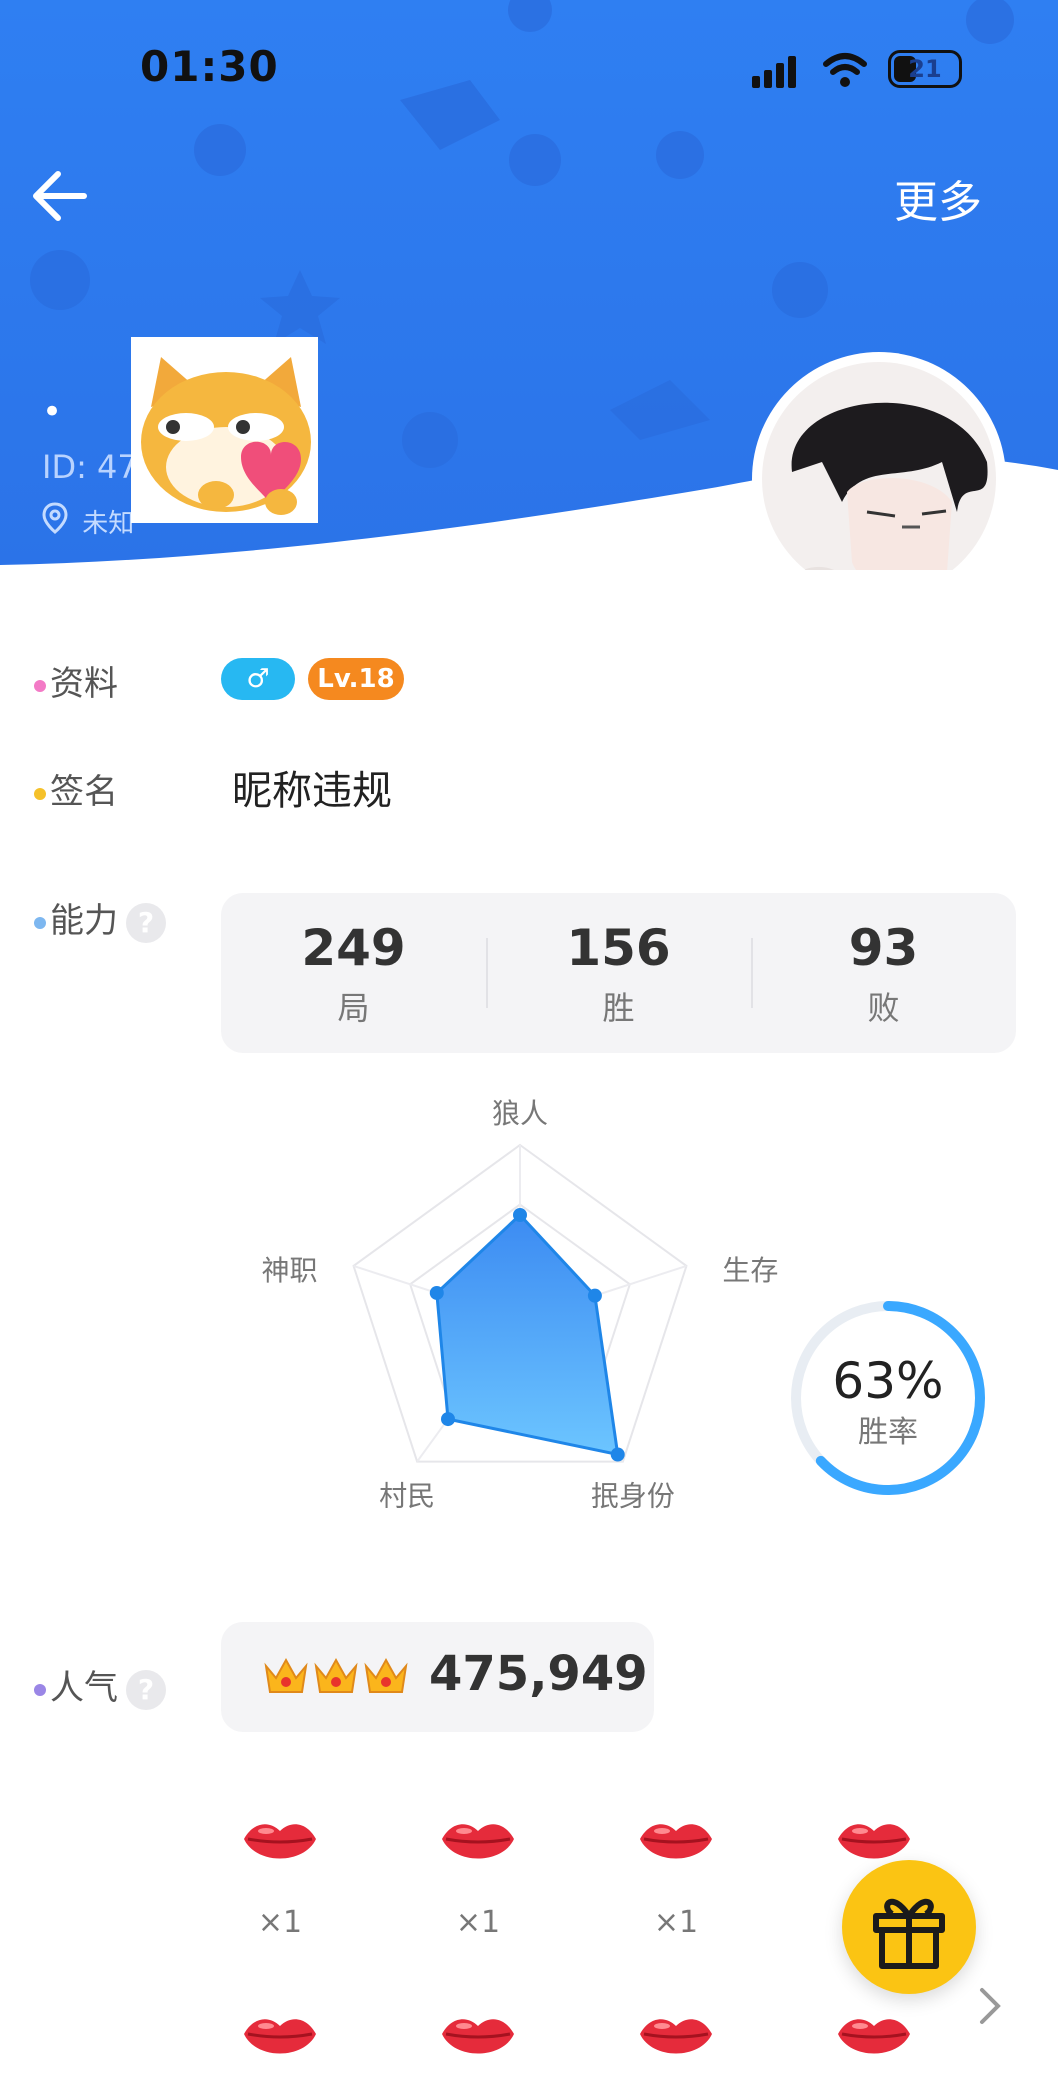 This screenshot has height=2074, width=1058. What do you see at coordinates (40, 685) in the screenshot?
I see `pink-dot` at bounding box center [40, 685].